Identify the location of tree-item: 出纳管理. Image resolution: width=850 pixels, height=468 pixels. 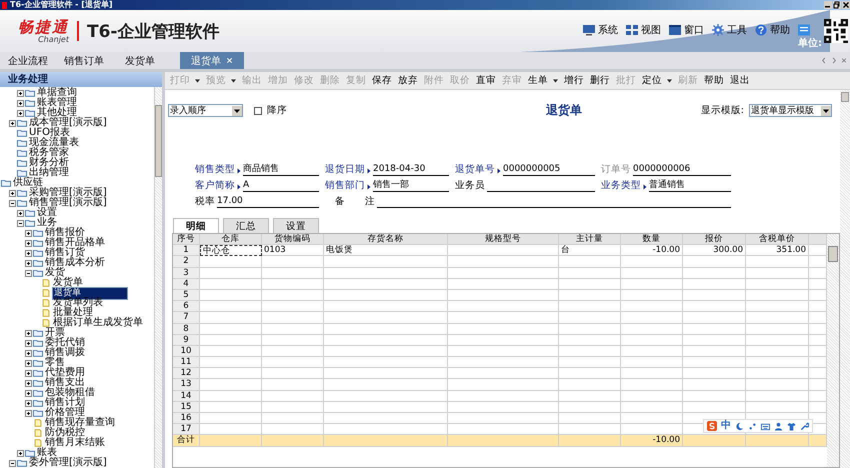
(49, 173).